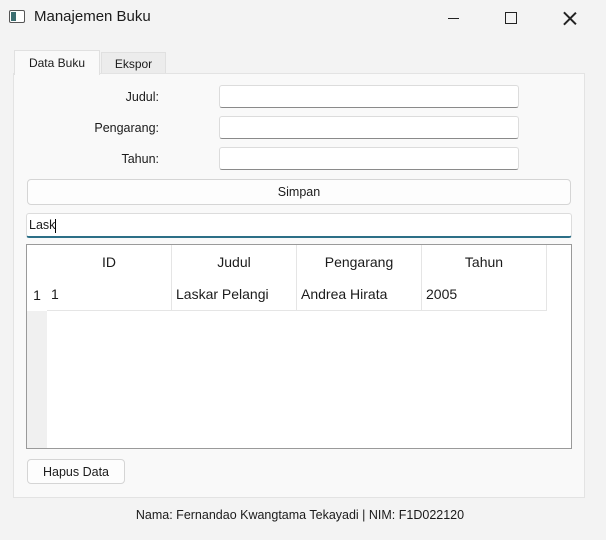  What do you see at coordinates (369, 127) in the screenshot?
I see `pengarang-input` at bounding box center [369, 127].